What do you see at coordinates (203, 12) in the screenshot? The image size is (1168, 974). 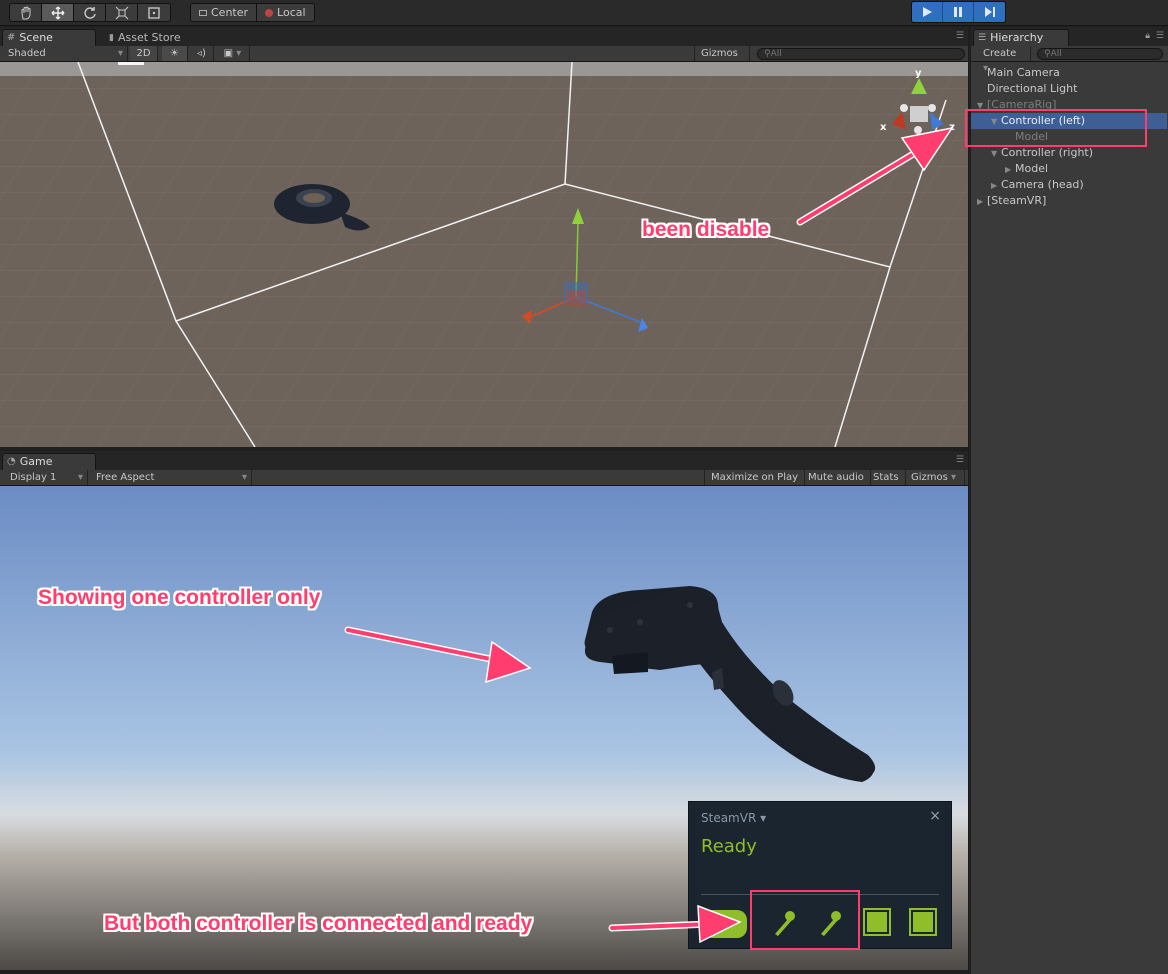 I see `center-icon` at bounding box center [203, 12].